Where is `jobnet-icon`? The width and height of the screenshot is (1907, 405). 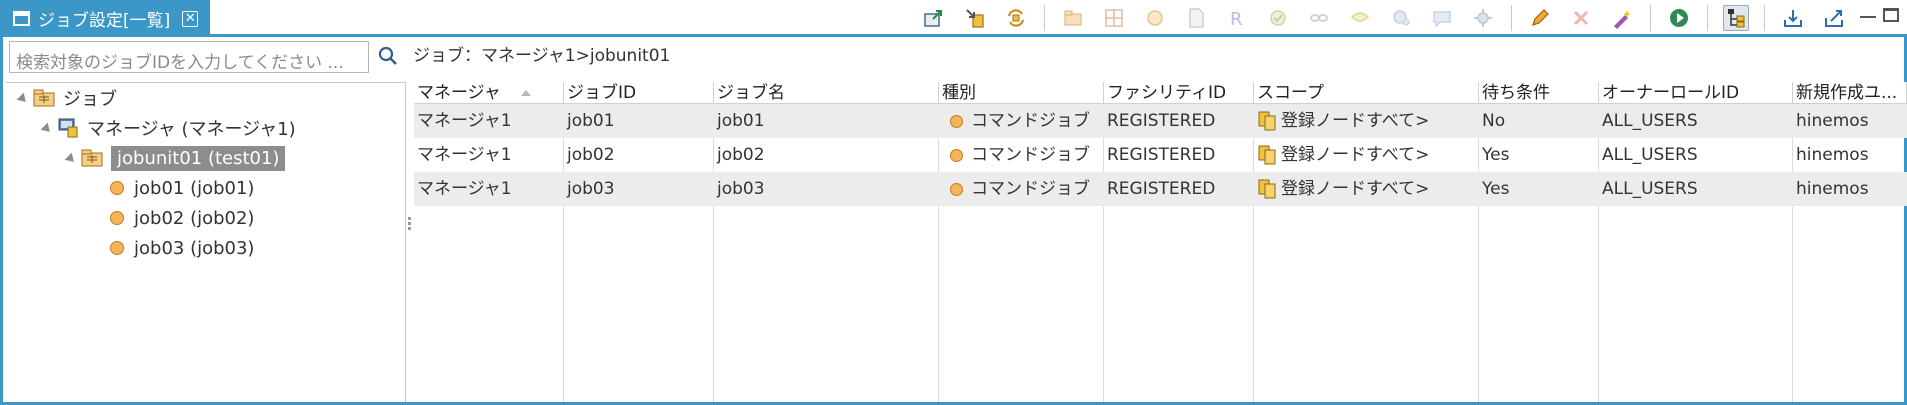
jobnet-icon is located at coordinates (1114, 18).